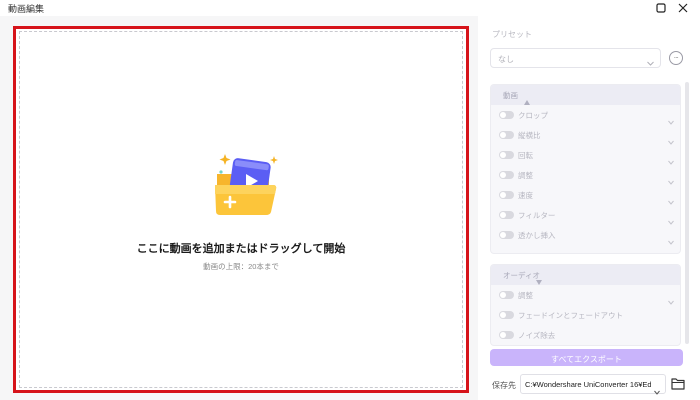 Image resolution: width=700 pixels, height=400 pixels. What do you see at coordinates (585, 195) in the screenshot?
I see `video-option-row: 速度` at bounding box center [585, 195].